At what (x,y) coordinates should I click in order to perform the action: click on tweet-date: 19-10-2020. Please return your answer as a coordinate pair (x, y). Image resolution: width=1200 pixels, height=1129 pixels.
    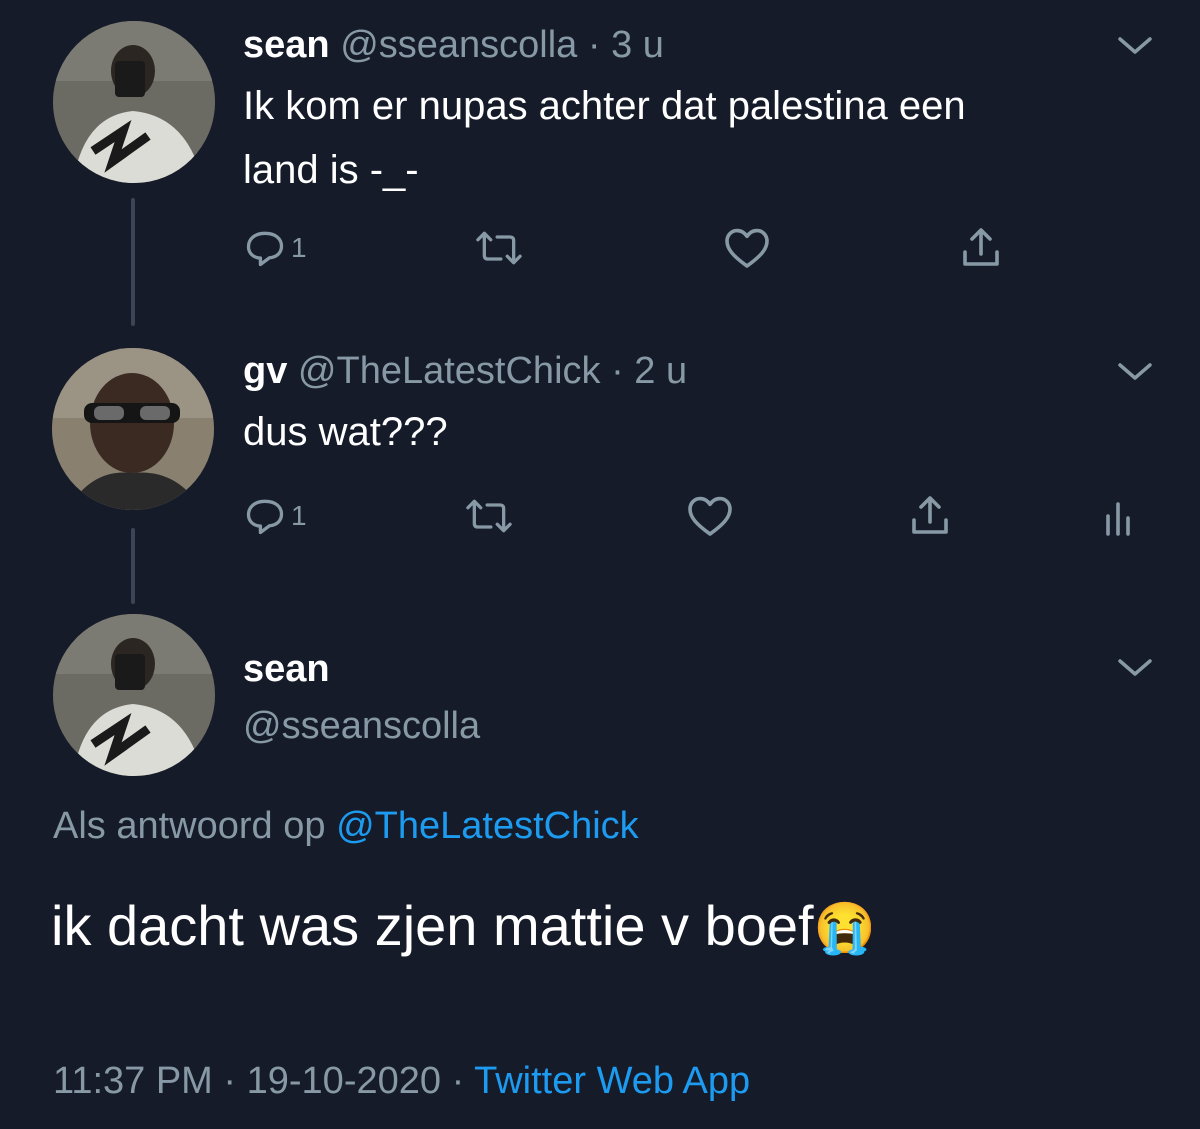
    Looking at the image, I should click on (344, 1081).